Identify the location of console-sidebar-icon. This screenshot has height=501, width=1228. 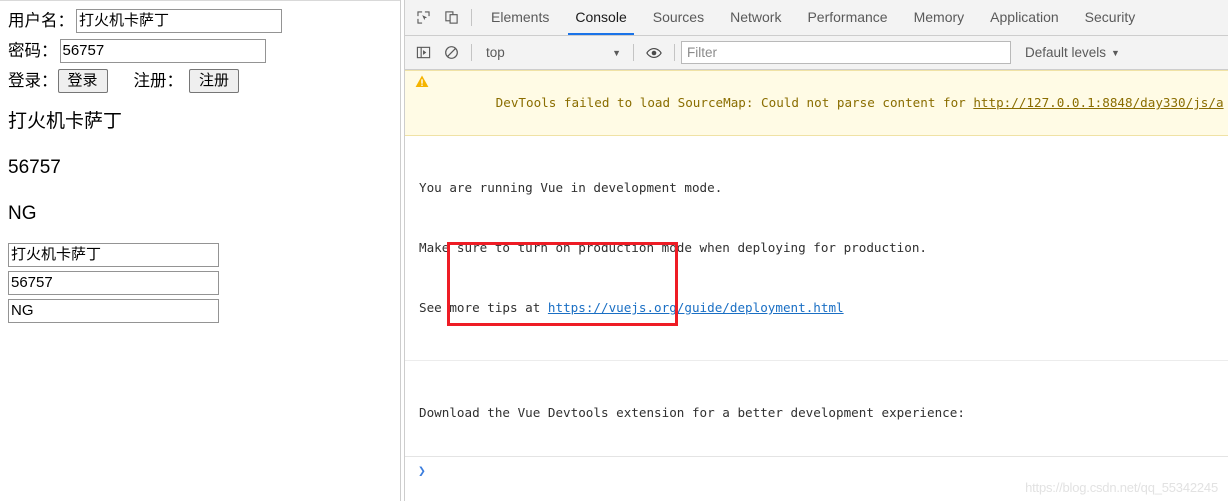
(423, 53).